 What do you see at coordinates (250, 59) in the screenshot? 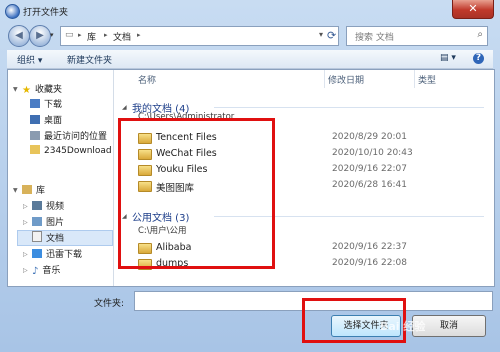
I see `command-toolbar: 组织 ▾ 新建文件夹 ▤ ▾ ?` at bounding box center [250, 59].